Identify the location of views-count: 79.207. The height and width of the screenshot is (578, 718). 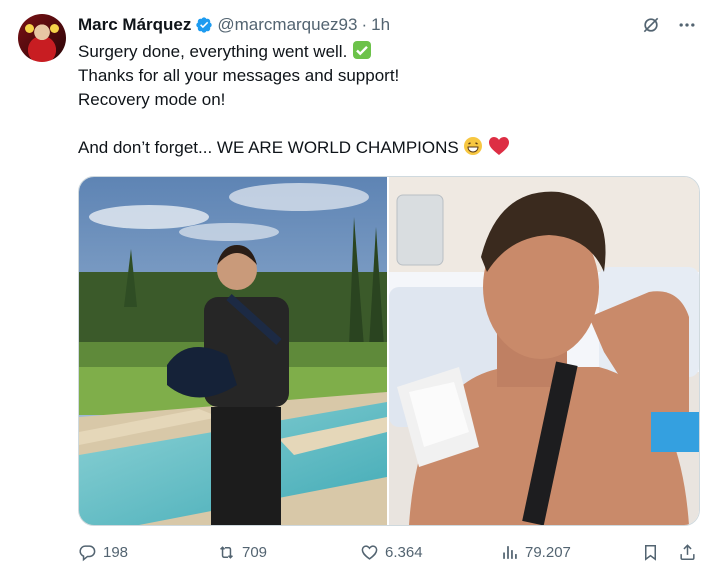
(548, 552).